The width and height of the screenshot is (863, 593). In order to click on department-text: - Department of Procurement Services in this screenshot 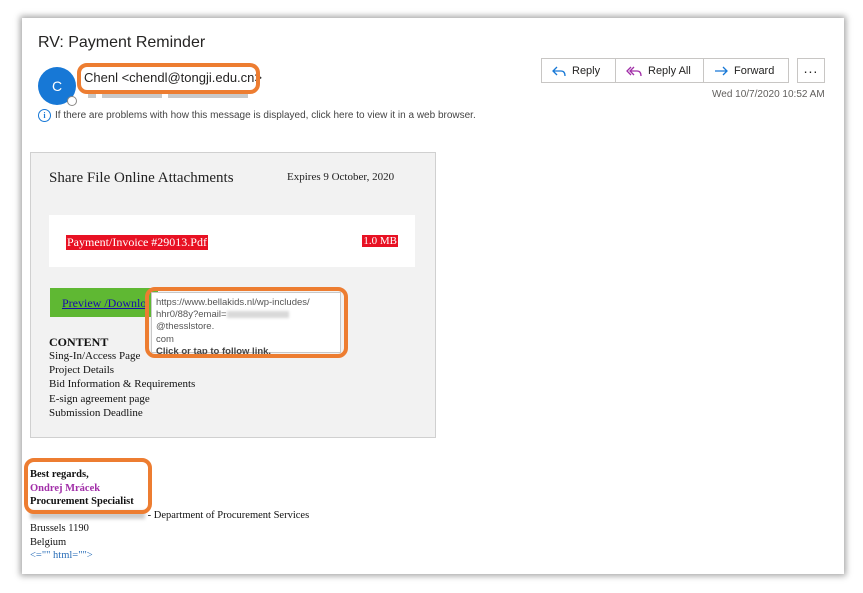, I will do `click(228, 515)`.